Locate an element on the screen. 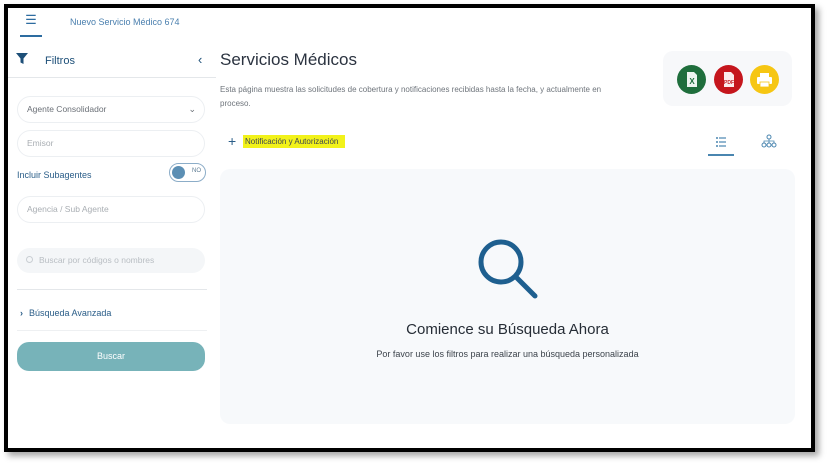 The width and height of the screenshot is (827, 463). agente-select-value: Agente Consolidador is located at coordinates (67, 109).